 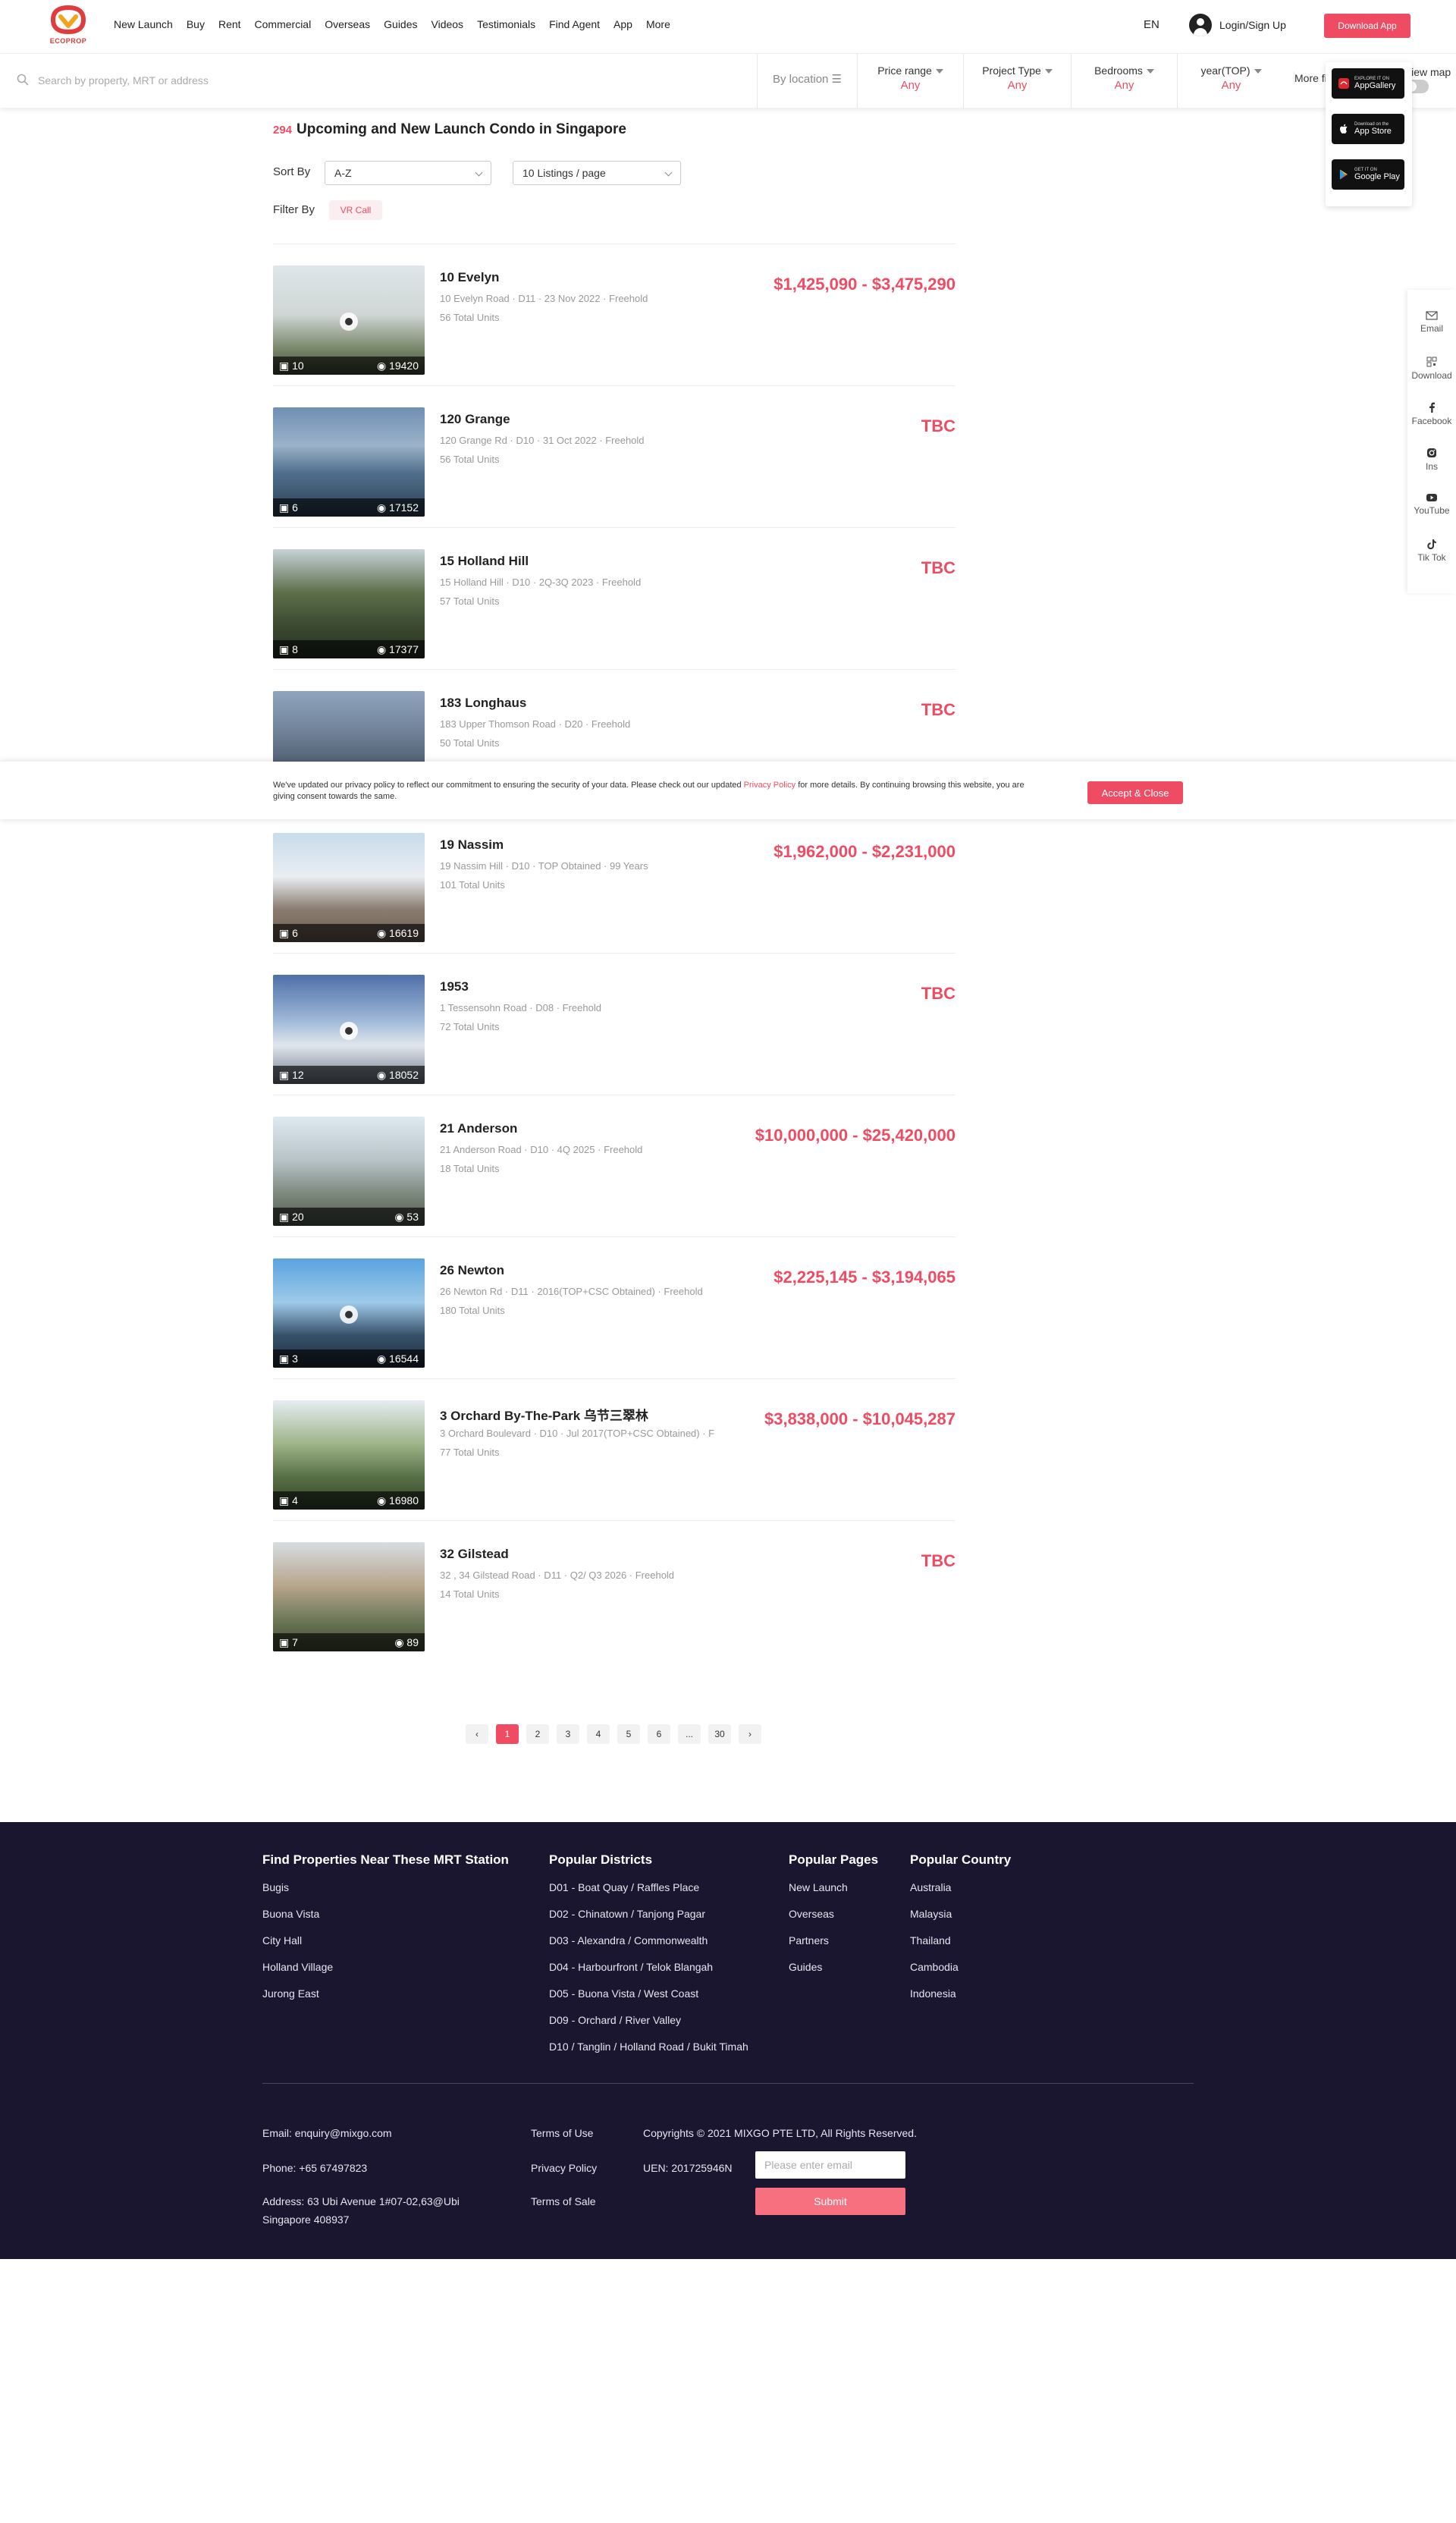 What do you see at coordinates (960, 1940) in the screenshot?
I see `footer-country-link: Thailand` at bounding box center [960, 1940].